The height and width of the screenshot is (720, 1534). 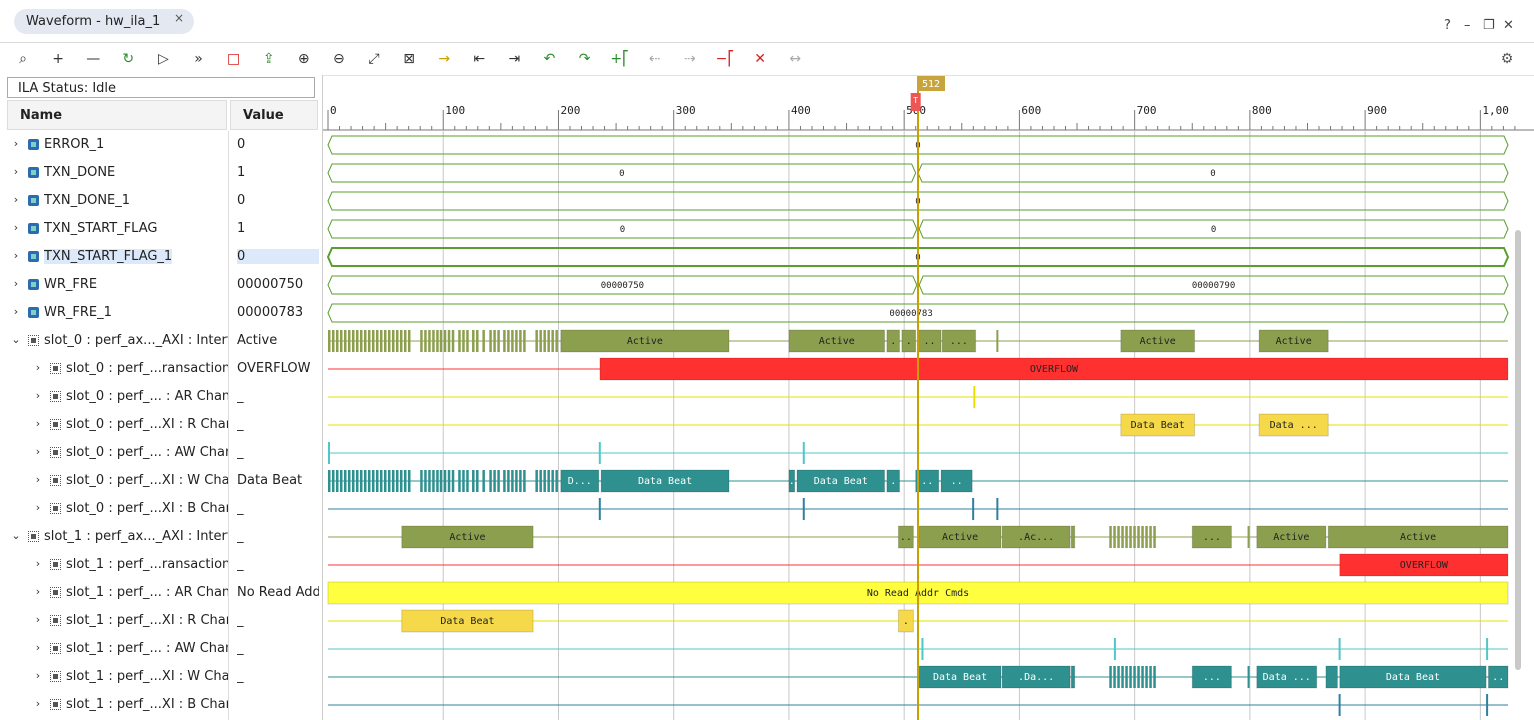 I want to click on signal-row: › slot_0 : perf_...ransactions C OVERFLOW, so click(x=161, y=369).